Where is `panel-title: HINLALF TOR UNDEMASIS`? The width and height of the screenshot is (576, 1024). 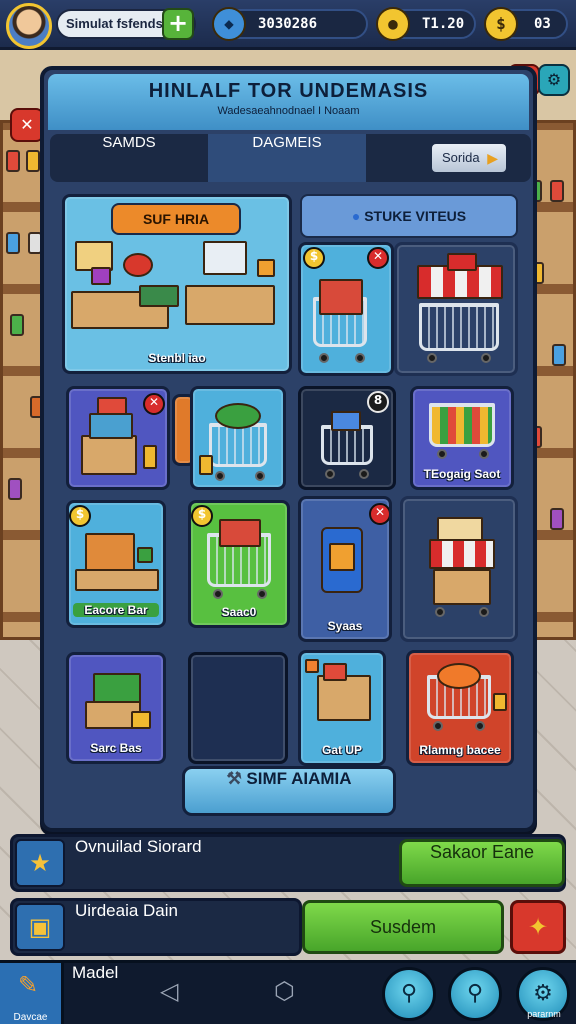
panel-title: HINLALF TOR UNDEMASIS is located at coordinates (288, 91).